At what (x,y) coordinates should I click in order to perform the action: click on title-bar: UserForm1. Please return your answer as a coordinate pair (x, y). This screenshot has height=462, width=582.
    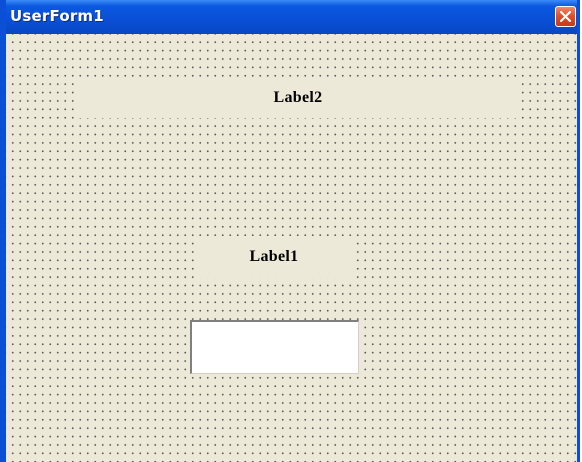
    Looking at the image, I should click on (291, 17).